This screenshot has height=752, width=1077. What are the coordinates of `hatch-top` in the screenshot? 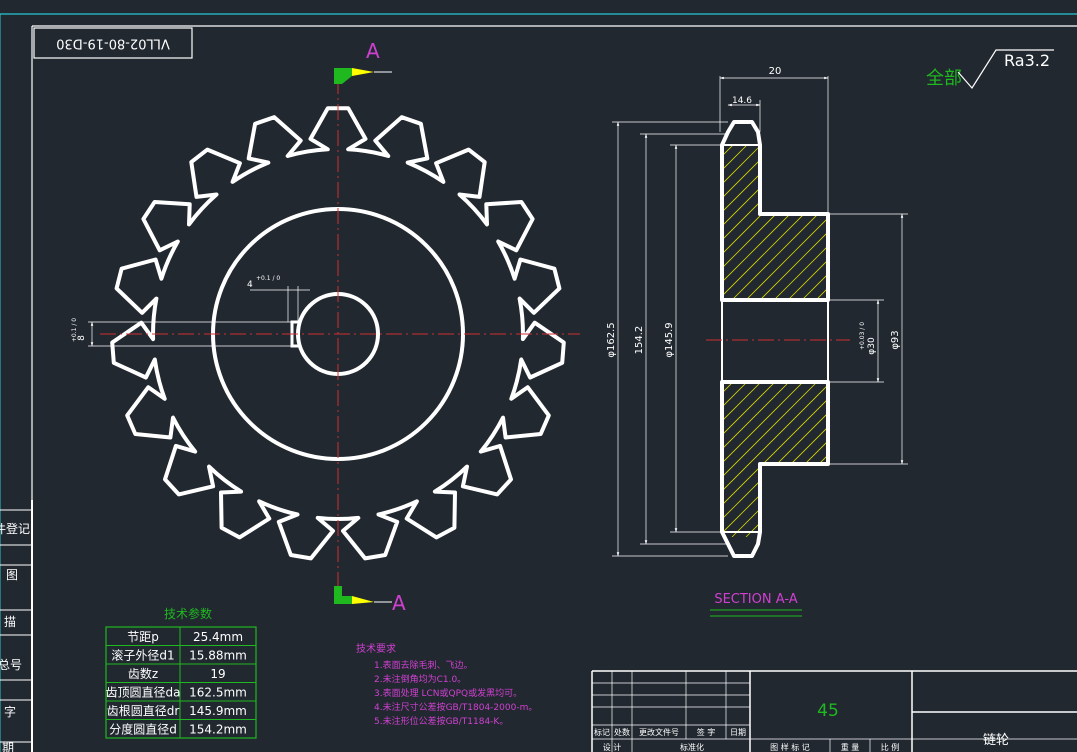 It's located at (799, 222).